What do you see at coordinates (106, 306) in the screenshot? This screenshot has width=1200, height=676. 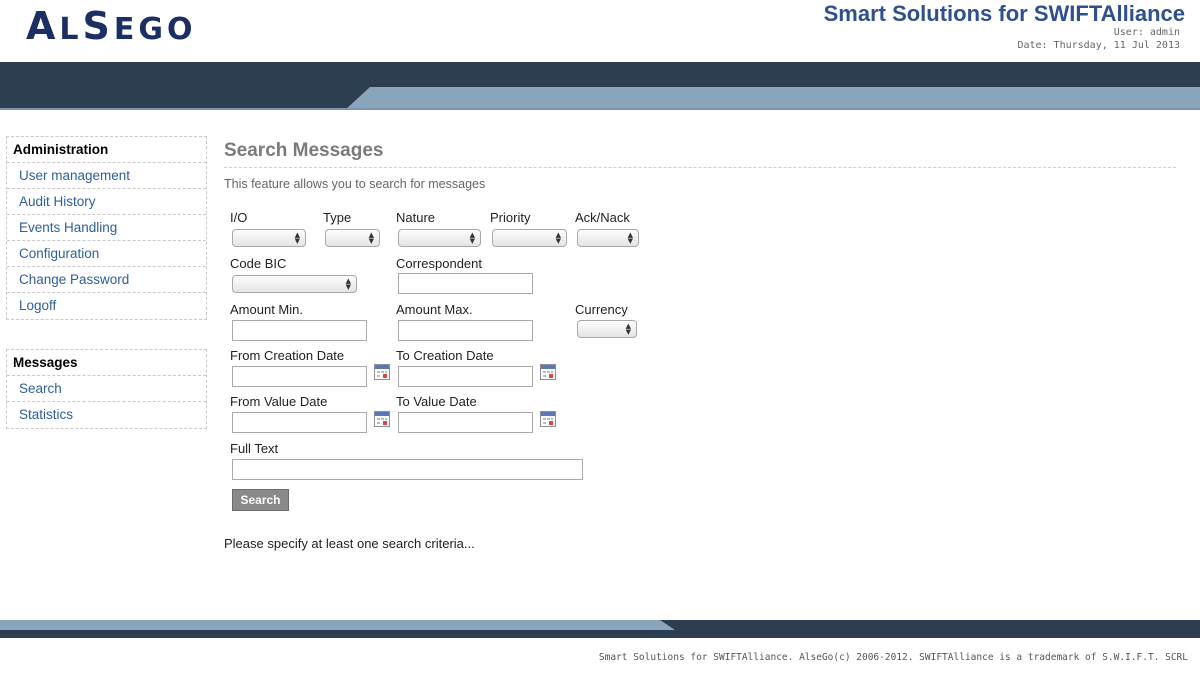 I see `sidebar-item-logoff: Logoff` at bounding box center [106, 306].